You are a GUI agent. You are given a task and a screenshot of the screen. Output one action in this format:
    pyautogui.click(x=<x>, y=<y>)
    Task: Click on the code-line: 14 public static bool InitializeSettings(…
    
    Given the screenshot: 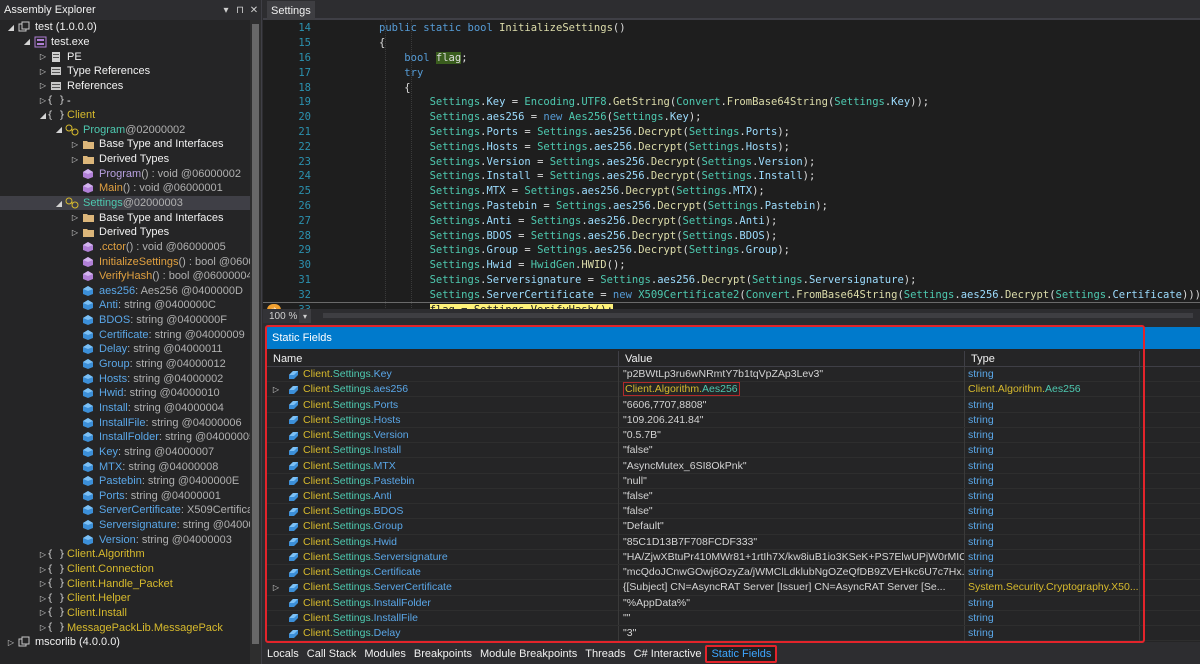 What is the action you would take?
    pyautogui.click(x=731, y=28)
    